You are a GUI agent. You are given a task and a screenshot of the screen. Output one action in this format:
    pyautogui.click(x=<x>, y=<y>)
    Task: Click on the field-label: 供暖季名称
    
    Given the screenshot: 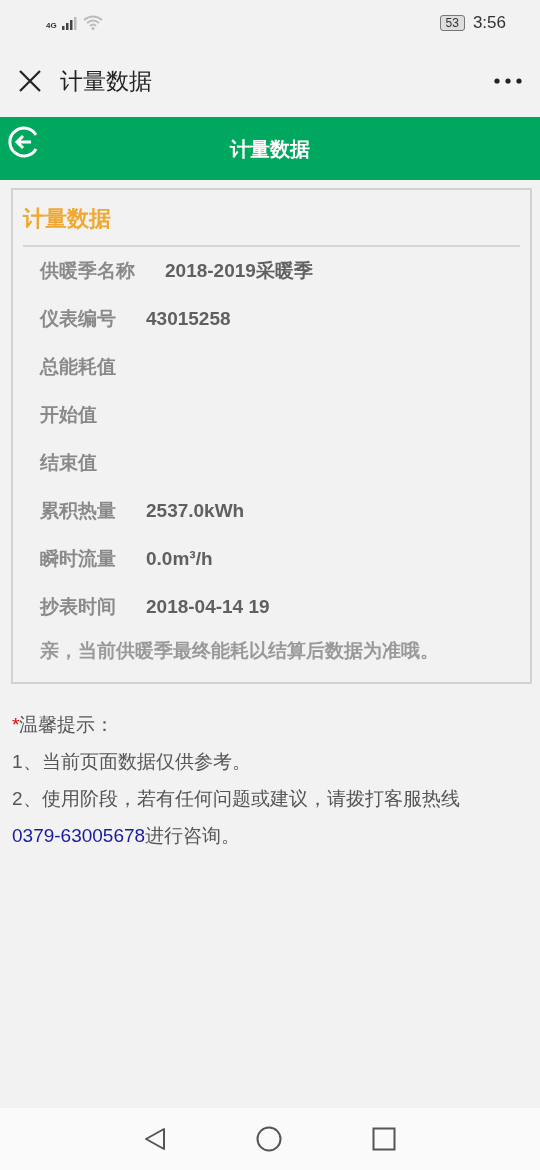 What is the action you would take?
    pyautogui.click(x=87, y=270)
    